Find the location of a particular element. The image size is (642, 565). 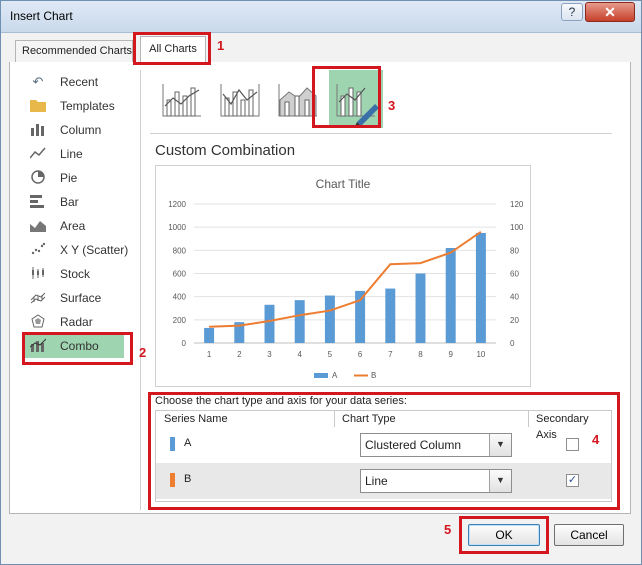

annotation-3: 3 is located at coordinates (392, 105).